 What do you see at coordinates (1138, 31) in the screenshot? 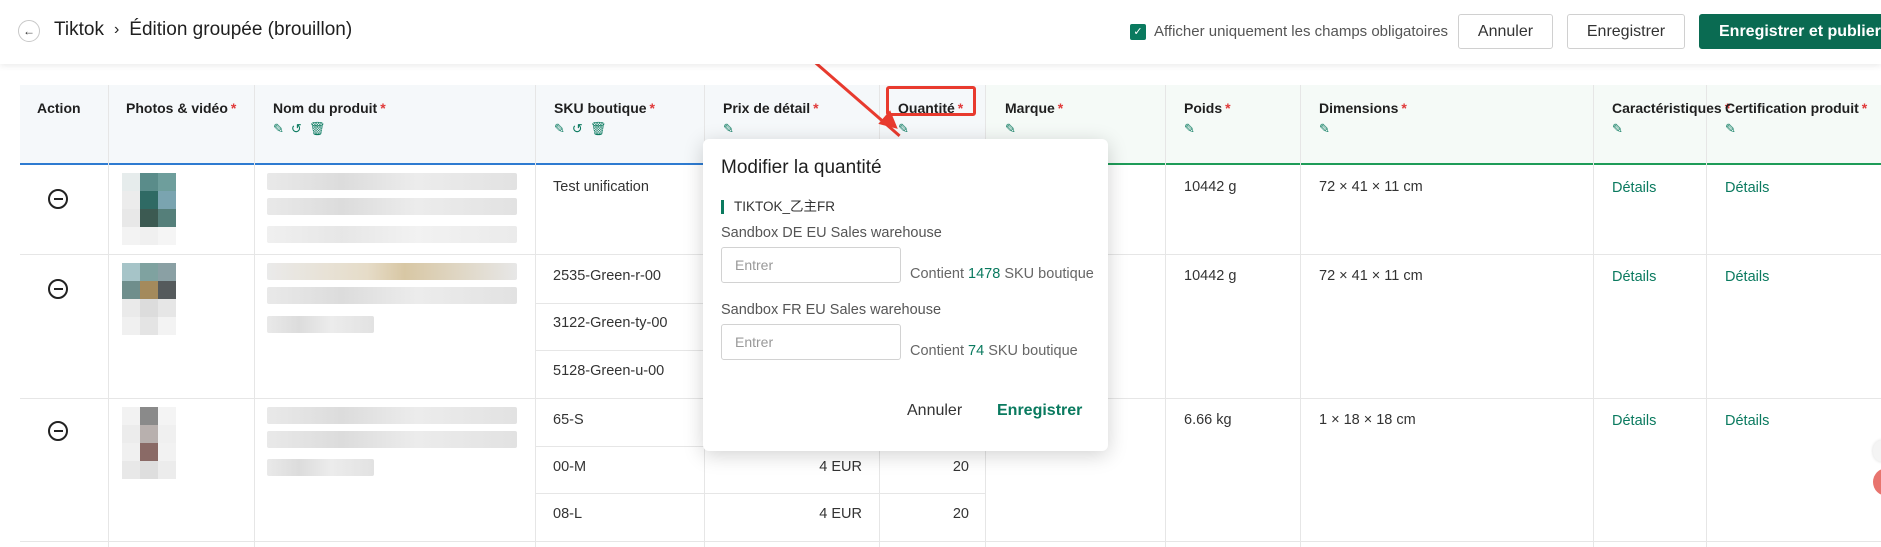
I see `checkbox-checked-icon: ✓` at bounding box center [1138, 31].